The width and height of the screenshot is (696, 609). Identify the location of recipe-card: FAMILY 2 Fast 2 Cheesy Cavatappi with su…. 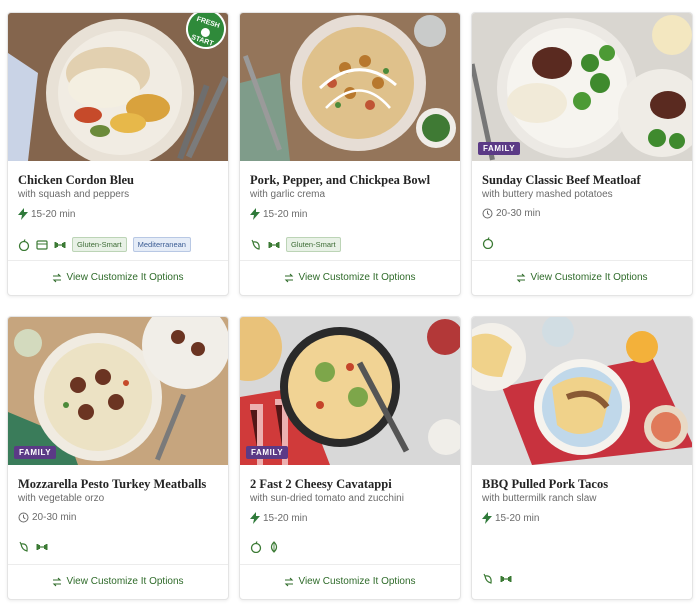
(350, 458).